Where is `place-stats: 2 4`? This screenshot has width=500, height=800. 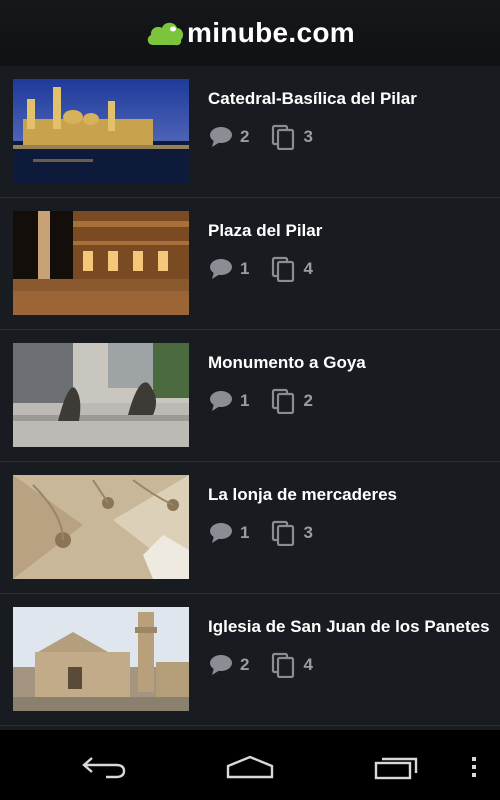 place-stats: 2 4 is located at coordinates (271, 665).